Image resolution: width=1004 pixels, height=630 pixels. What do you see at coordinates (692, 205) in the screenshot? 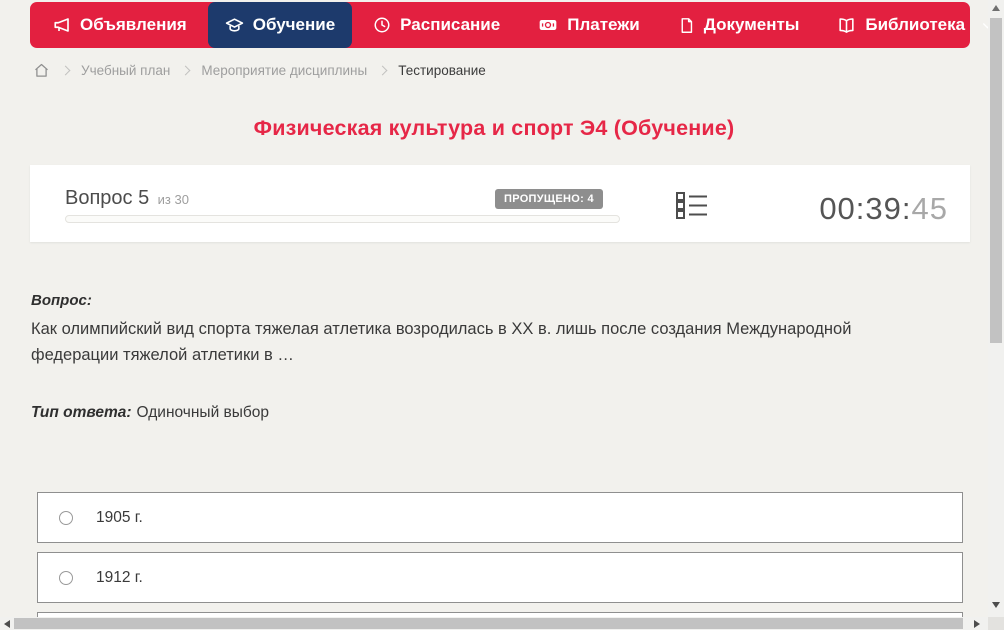
I see `question-list-icon` at bounding box center [692, 205].